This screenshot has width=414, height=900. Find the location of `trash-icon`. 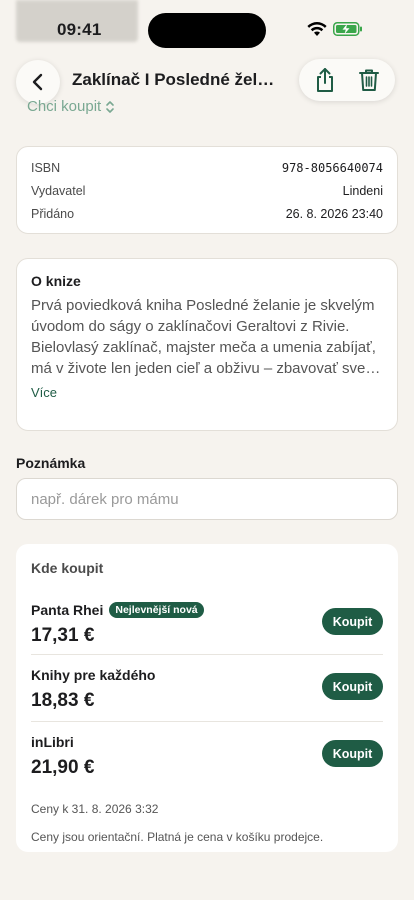

trash-icon is located at coordinates (369, 80).